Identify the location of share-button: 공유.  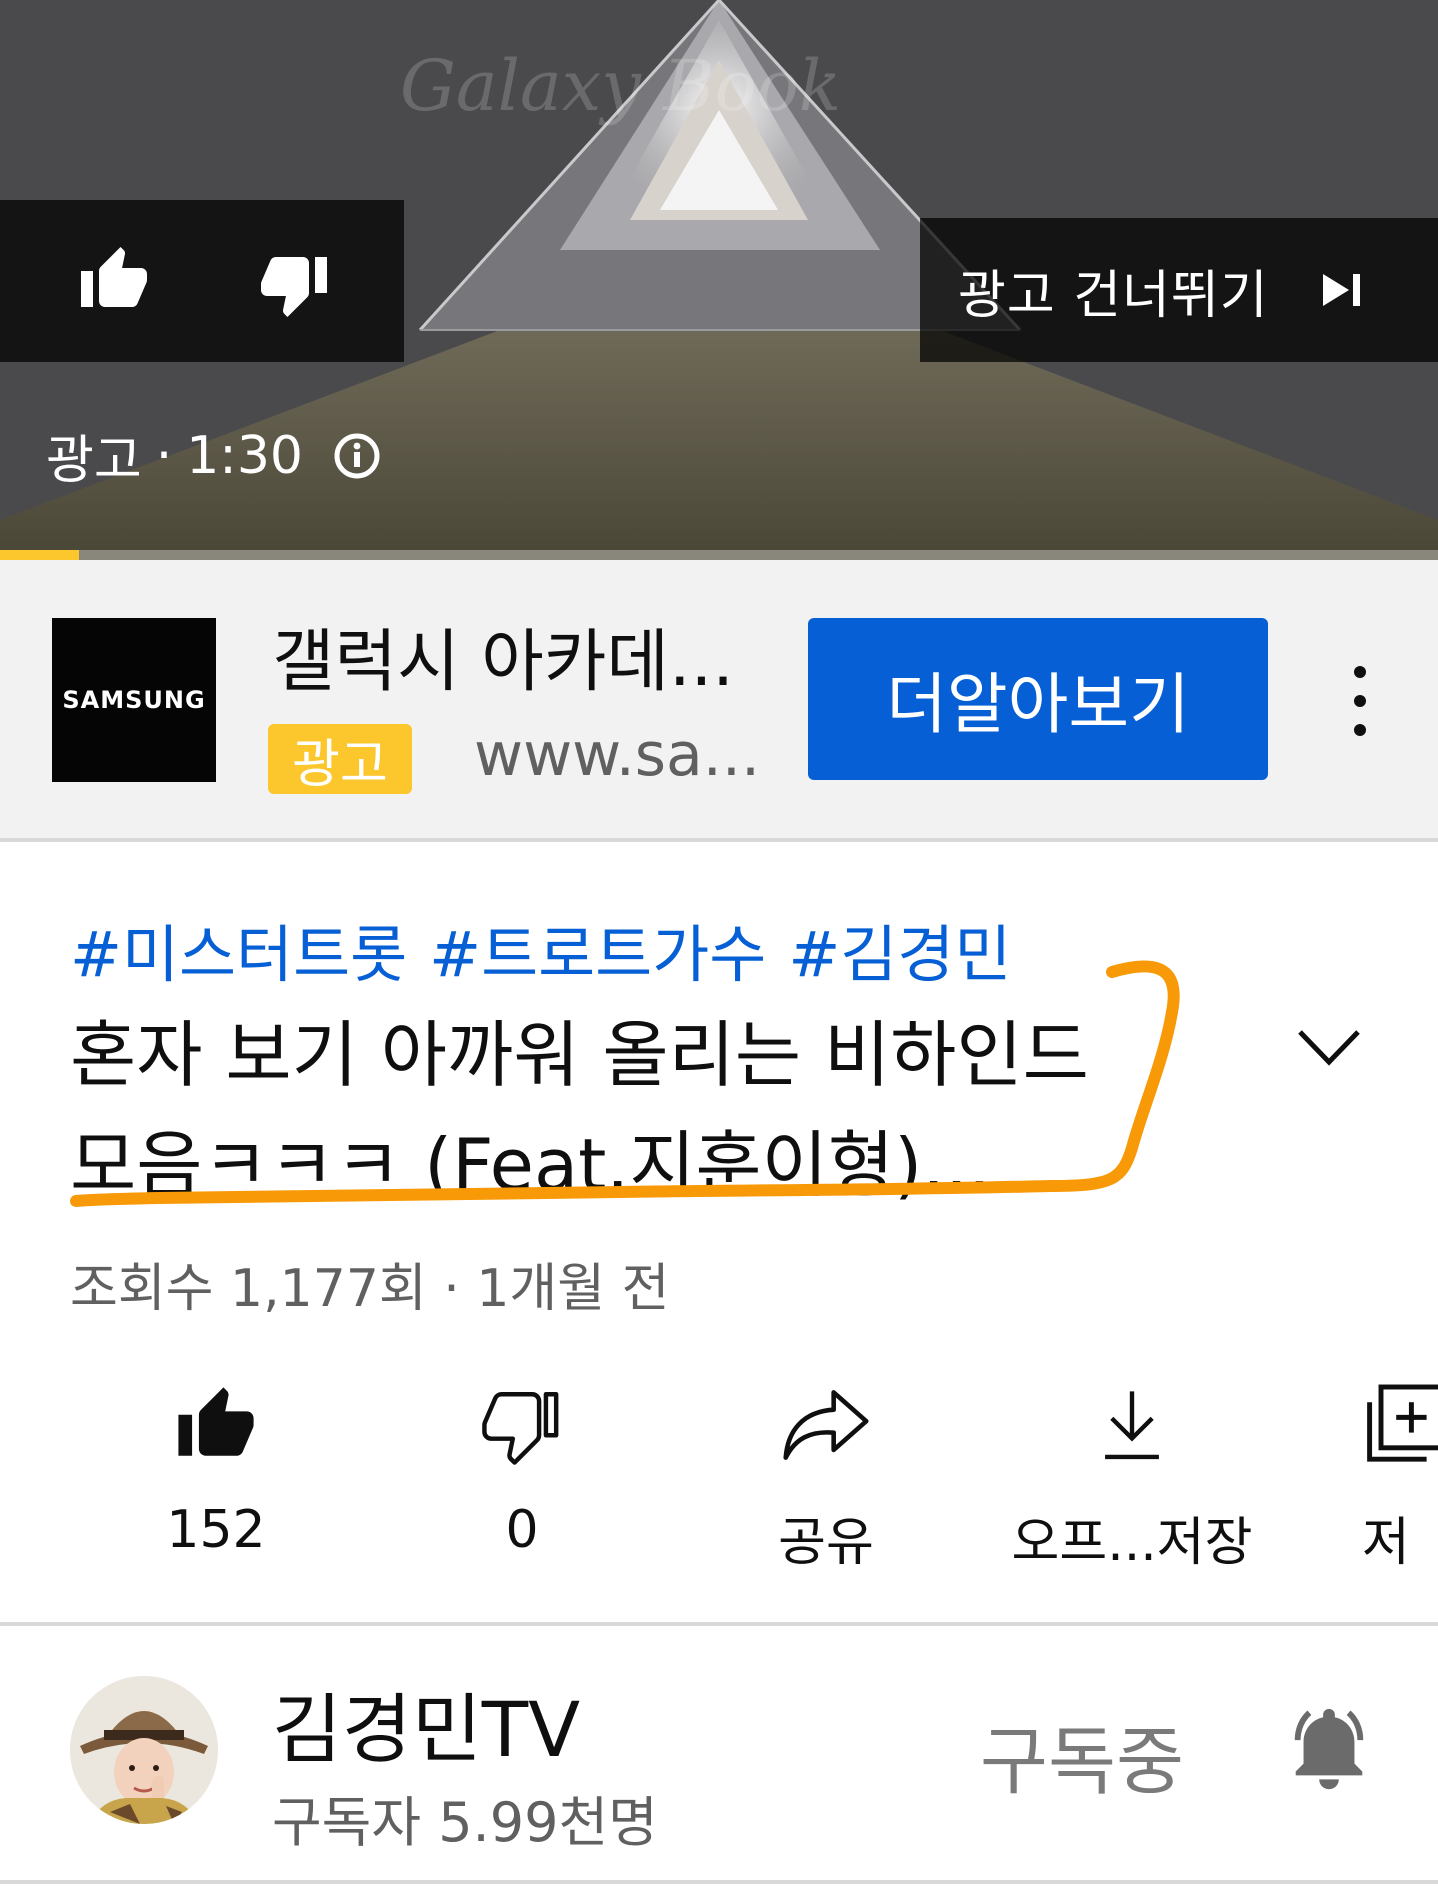
(826, 1472).